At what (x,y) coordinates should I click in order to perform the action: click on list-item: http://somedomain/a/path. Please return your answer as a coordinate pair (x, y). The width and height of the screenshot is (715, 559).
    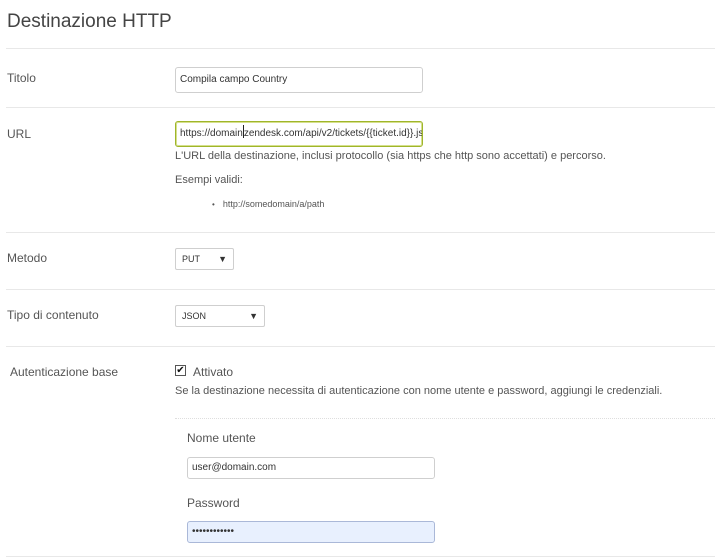
    Looking at the image, I should click on (268, 204).